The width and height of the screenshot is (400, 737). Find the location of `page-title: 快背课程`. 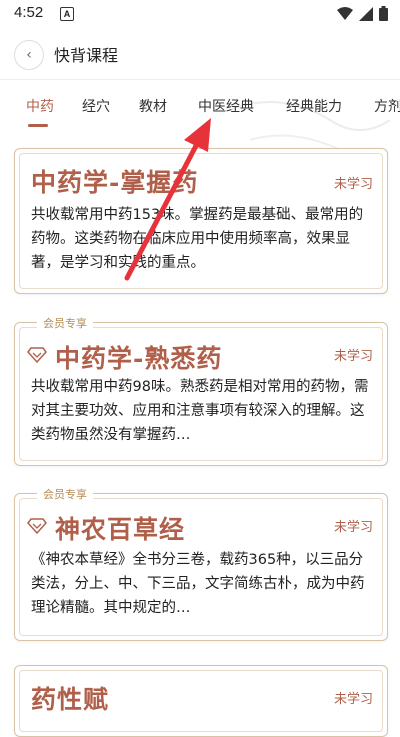

page-title: 快背课程 is located at coordinates (86, 55).